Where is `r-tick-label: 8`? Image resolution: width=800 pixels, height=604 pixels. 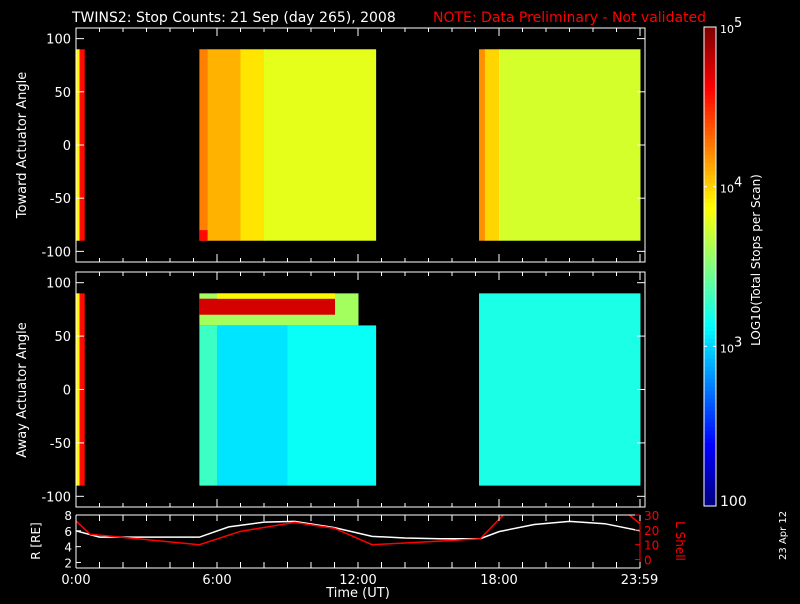 r-tick-label: 8 is located at coordinates (68, 516).